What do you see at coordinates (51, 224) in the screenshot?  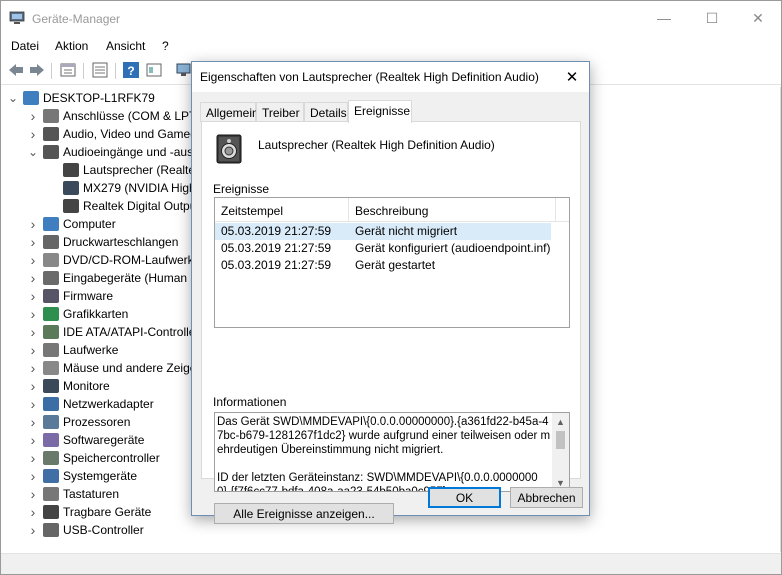 I see `computer-icon` at bounding box center [51, 224].